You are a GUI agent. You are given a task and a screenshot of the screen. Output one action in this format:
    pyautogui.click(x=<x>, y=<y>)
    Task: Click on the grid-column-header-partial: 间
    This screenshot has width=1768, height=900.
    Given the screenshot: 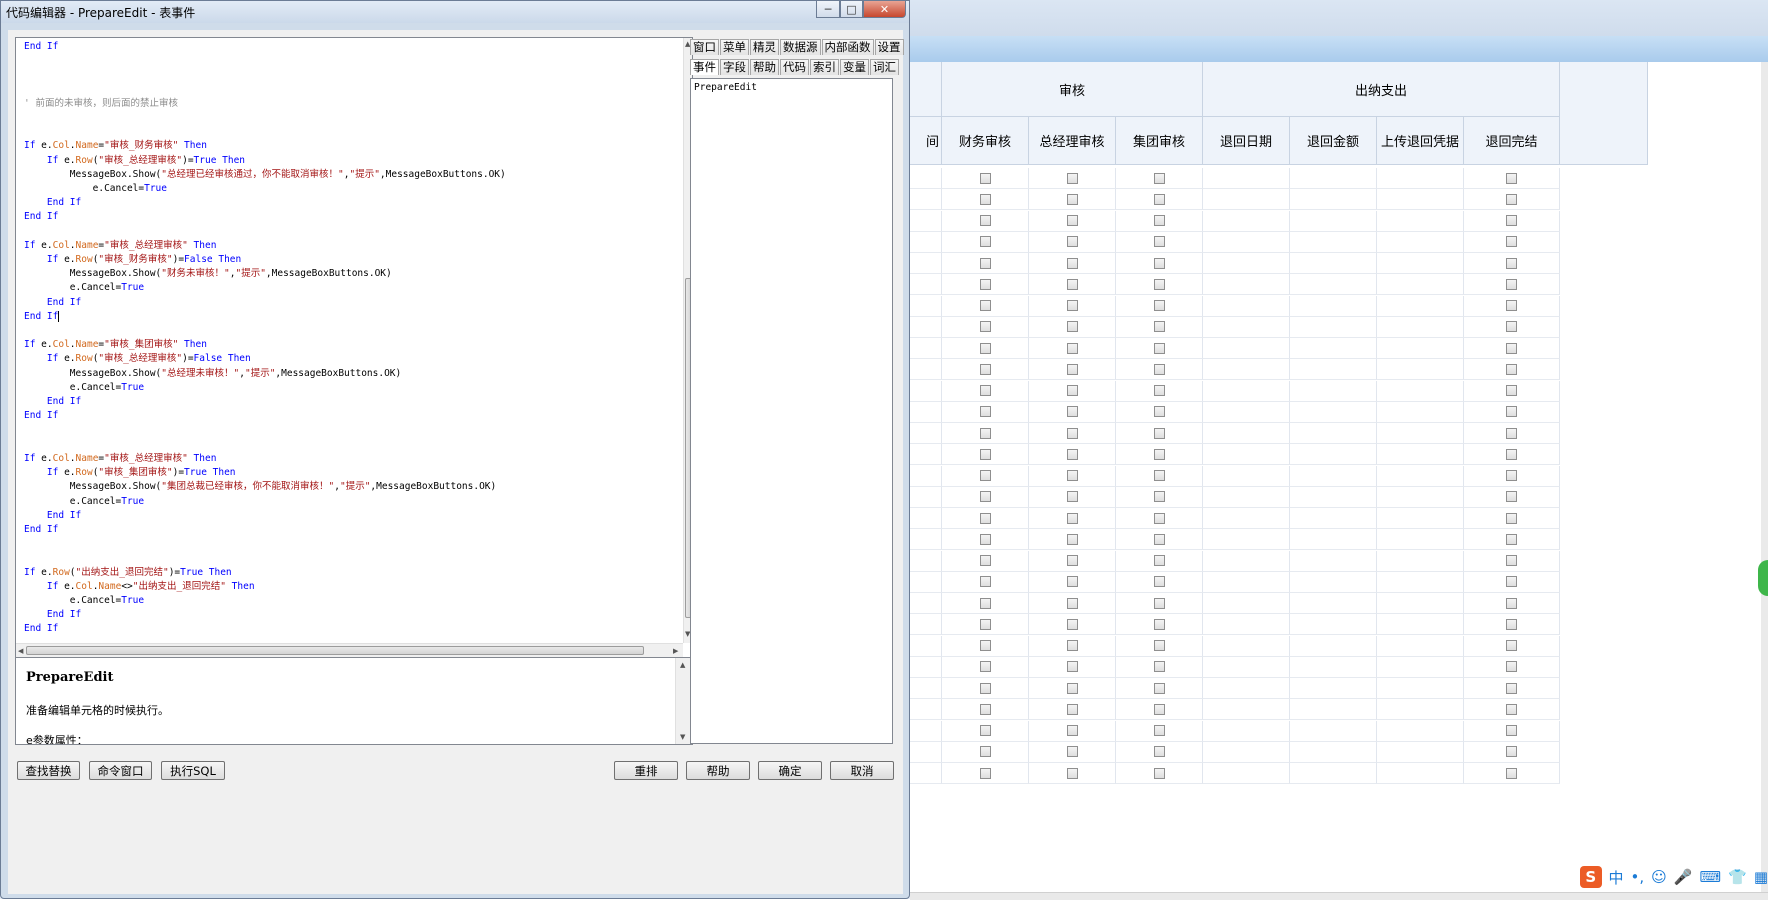 What is the action you would take?
    pyautogui.click(x=926, y=141)
    